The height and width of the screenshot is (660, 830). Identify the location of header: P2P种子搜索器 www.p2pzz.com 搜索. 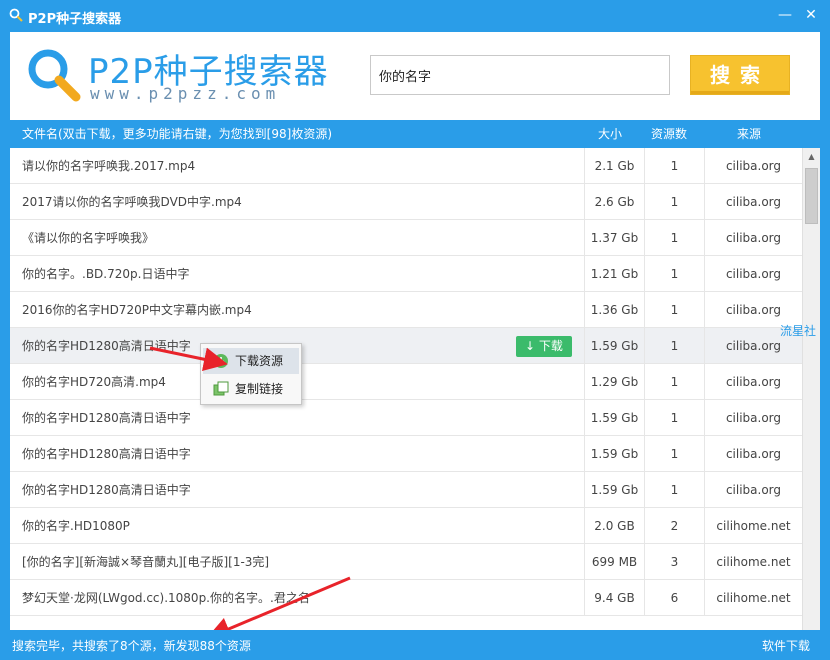
(415, 76).